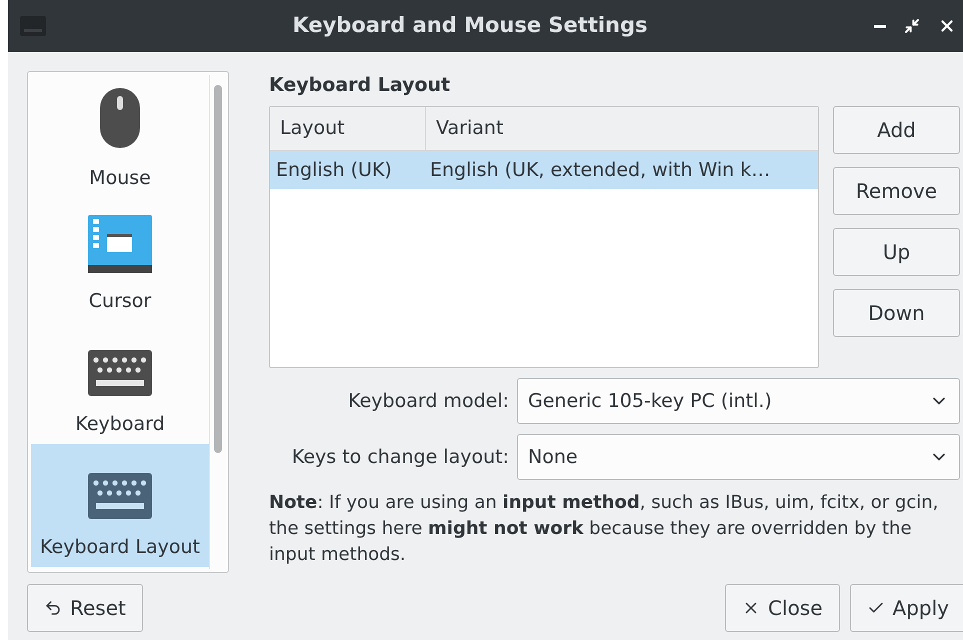 The height and width of the screenshot is (640, 963). Describe the element at coordinates (334, 170) in the screenshot. I see `table-cell-text: English (UK)` at that location.